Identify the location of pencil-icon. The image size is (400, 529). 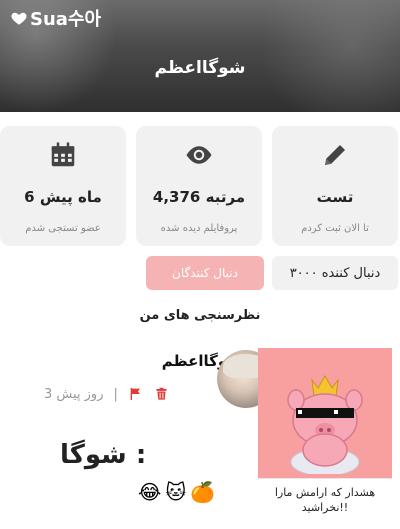
(335, 156).